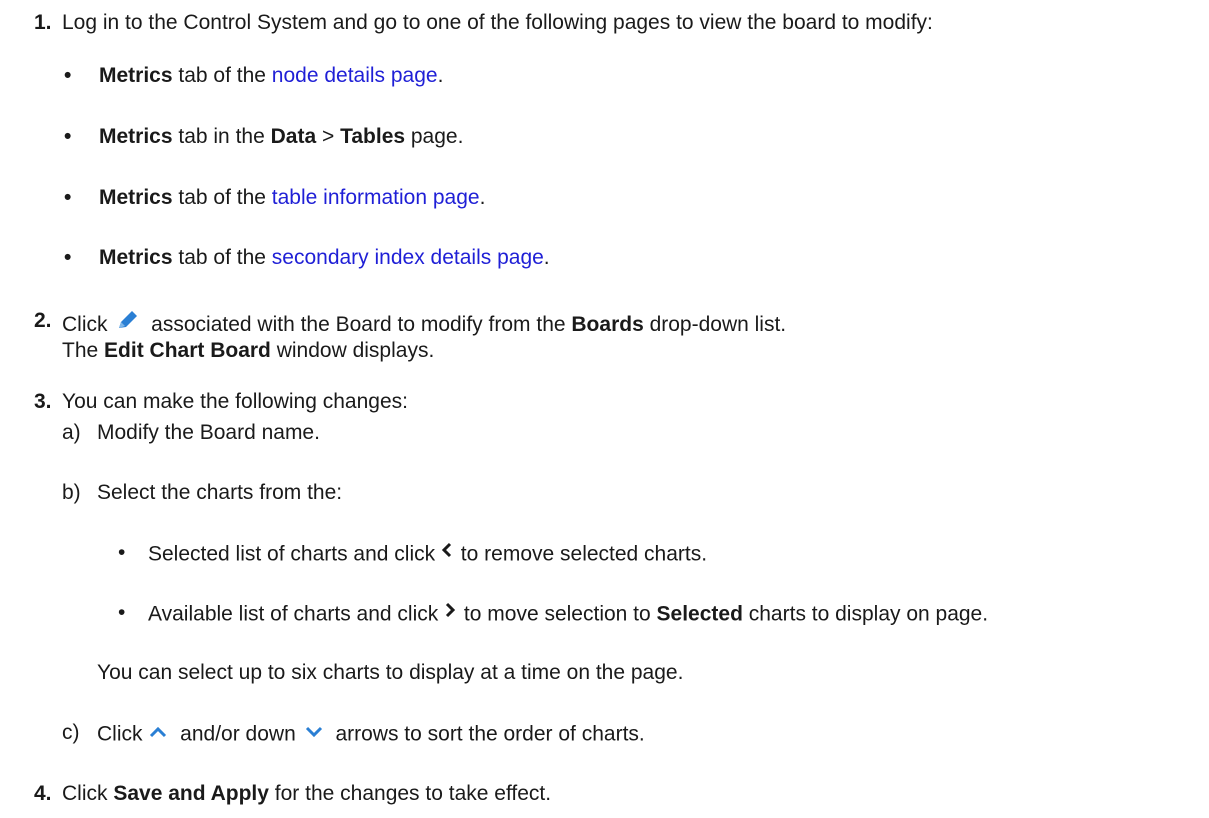 The height and width of the screenshot is (818, 1209). Describe the element at coordinates (699, 614) in the screenshot. I see `ui-label: Selected` at that location.